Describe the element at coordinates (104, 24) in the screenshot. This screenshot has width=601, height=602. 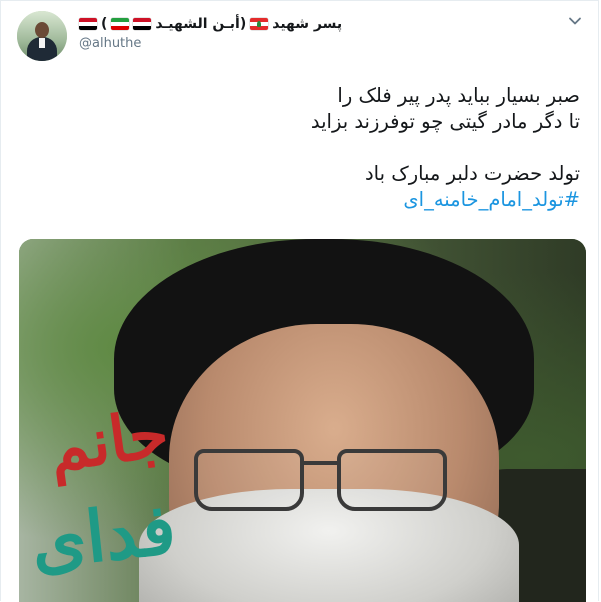
I see `author-name-paren: )` at that location.